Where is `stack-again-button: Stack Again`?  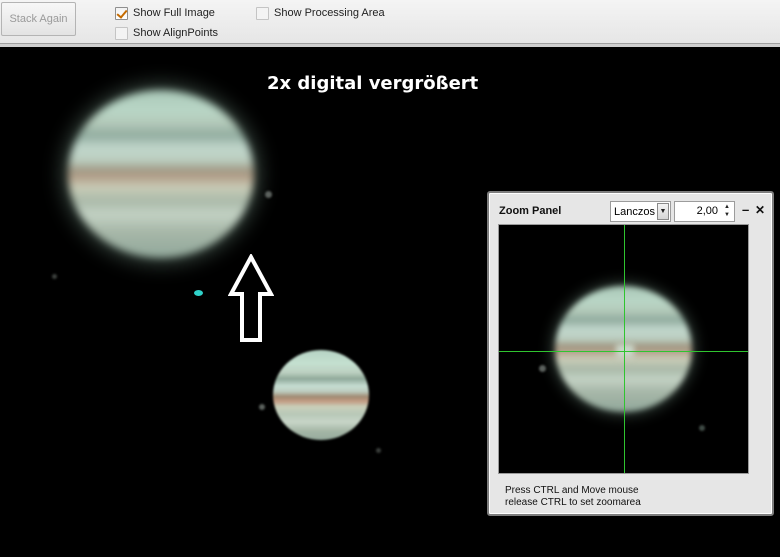
stack-again-button: Stack Again is located at coordinates (38, 19).